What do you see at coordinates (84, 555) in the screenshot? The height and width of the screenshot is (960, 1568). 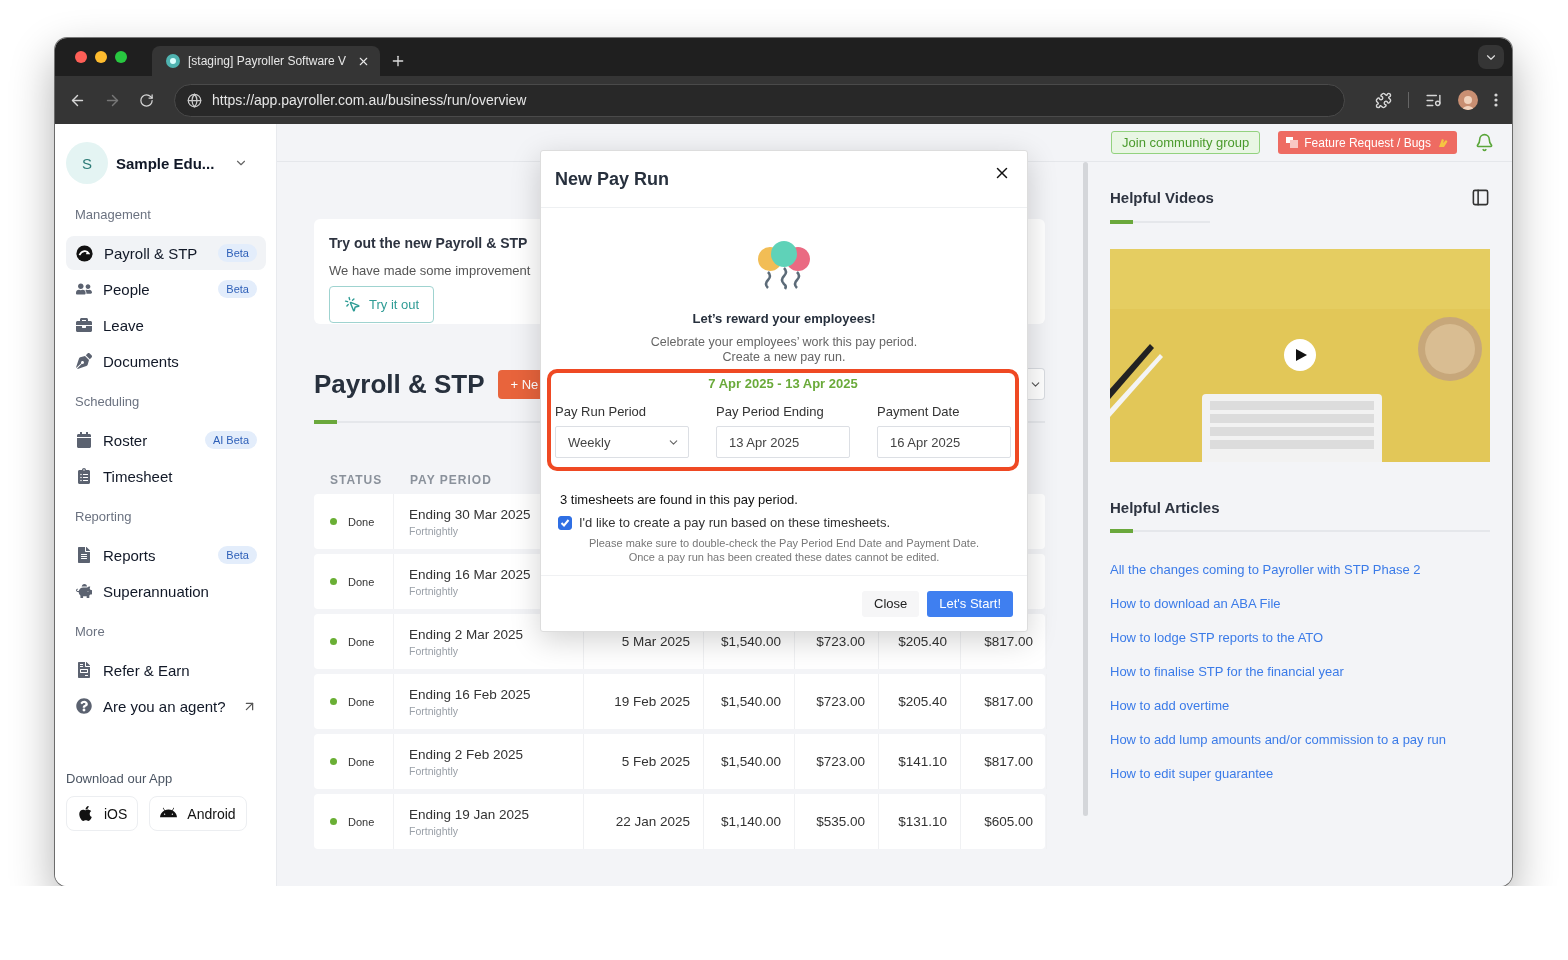 I see `document-icon` at bounding box center [84, 555].